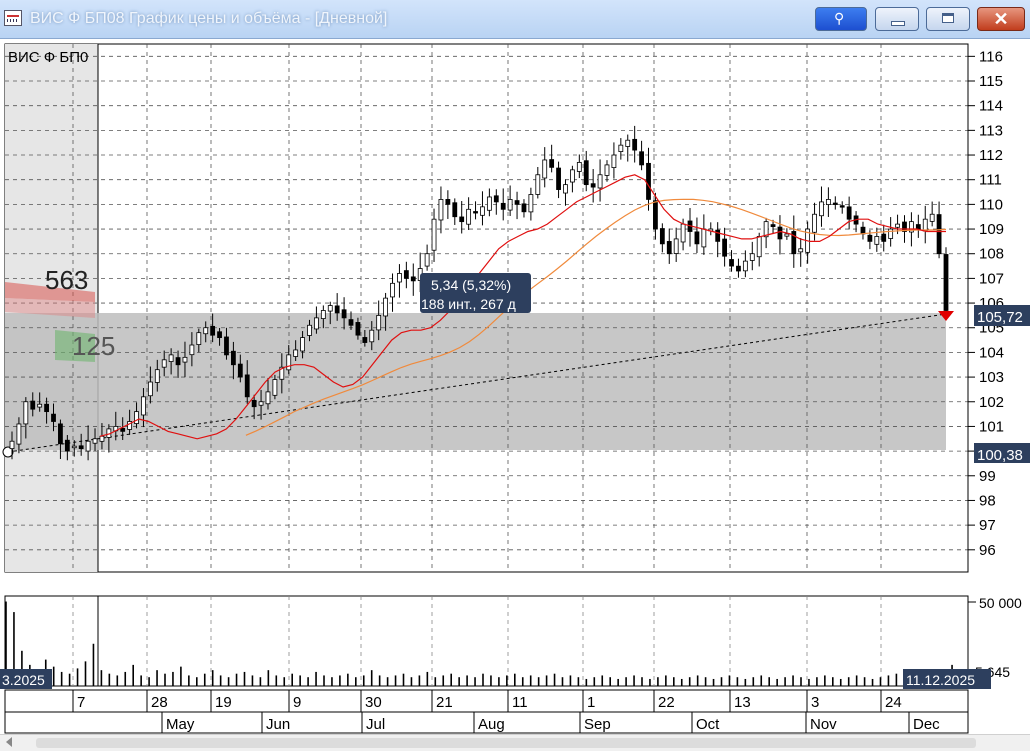  Describe the element at coordinates (66, 280) in the screenshot. I see `volume-profile-upper-label: 563` at that location.